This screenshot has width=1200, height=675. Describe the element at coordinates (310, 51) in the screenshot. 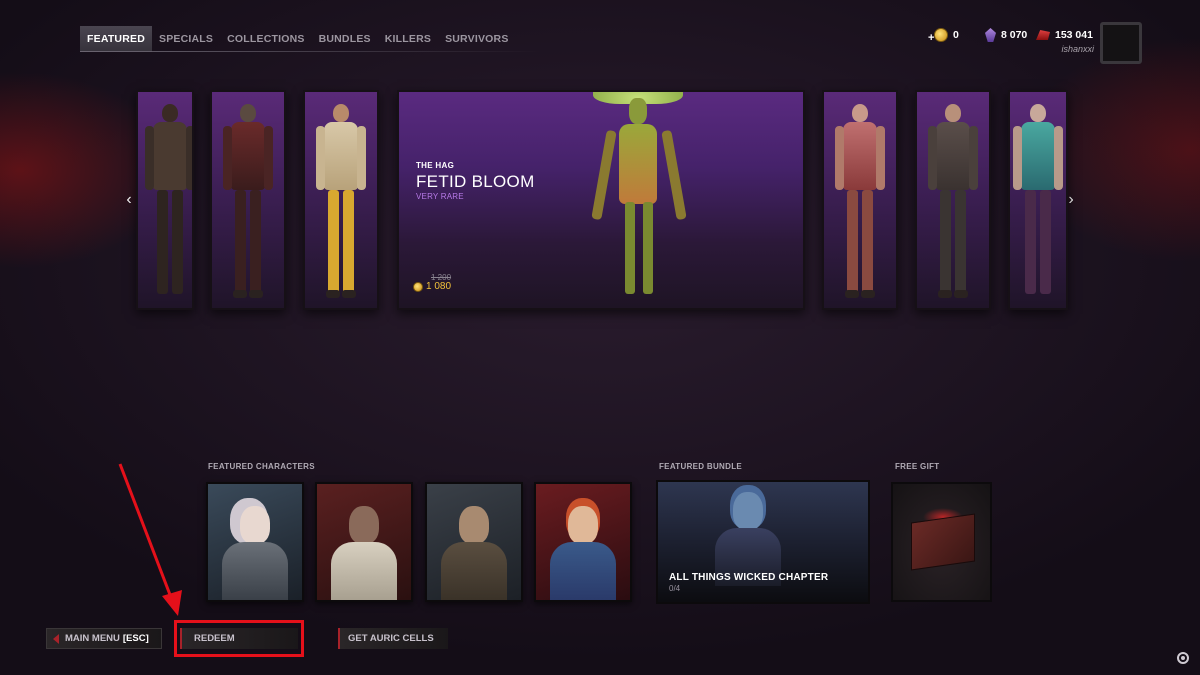

I see `tabs-divider` at that location.